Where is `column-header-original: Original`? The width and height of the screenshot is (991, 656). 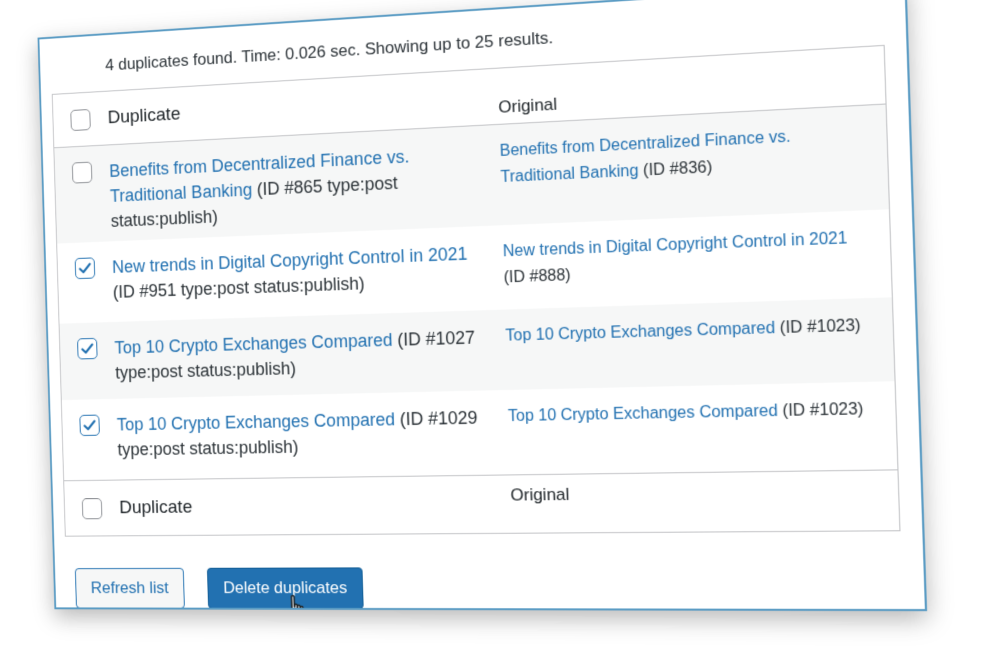 column-header-original: Original is located at coordinates (527, 106).